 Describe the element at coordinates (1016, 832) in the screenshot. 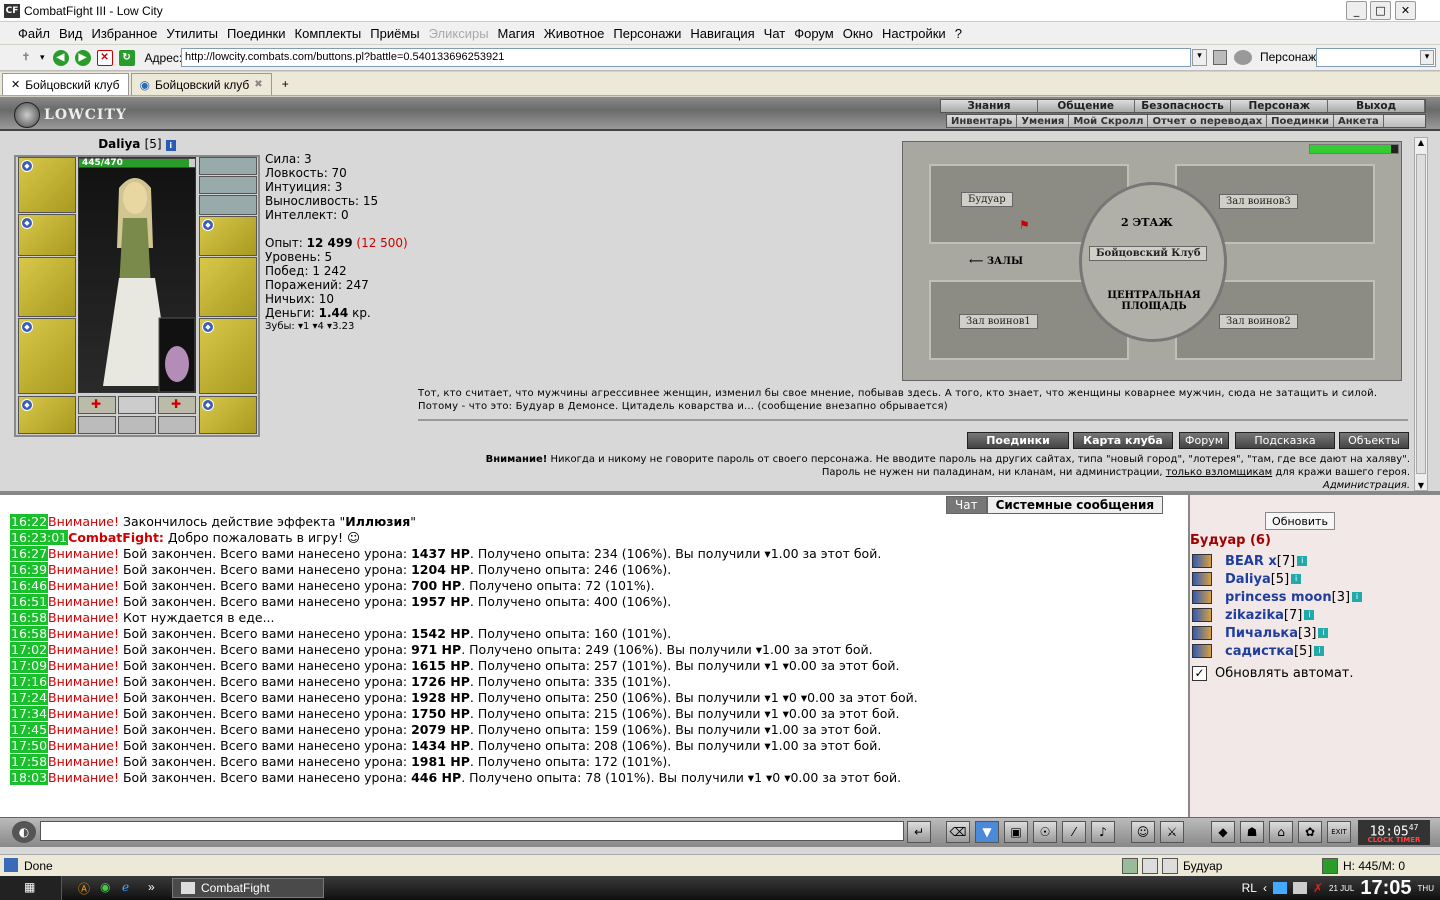

I see `save-icon: ▣` at that location.